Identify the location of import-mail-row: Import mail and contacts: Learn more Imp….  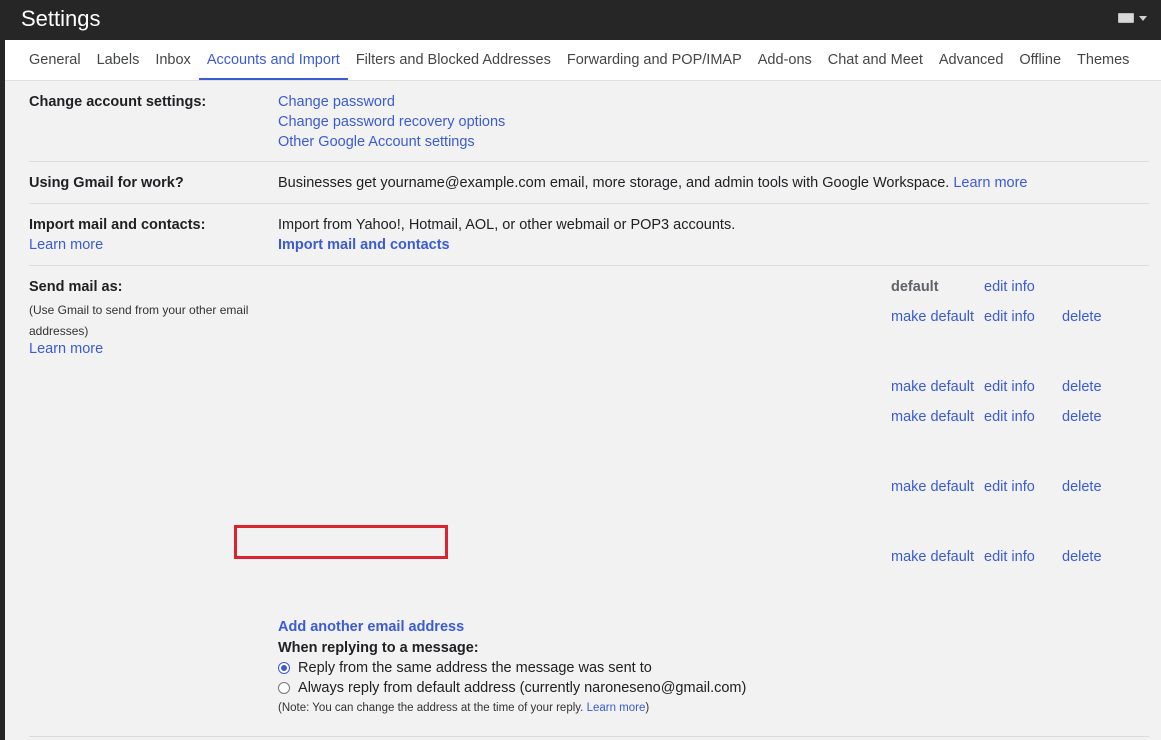
(589, 235).